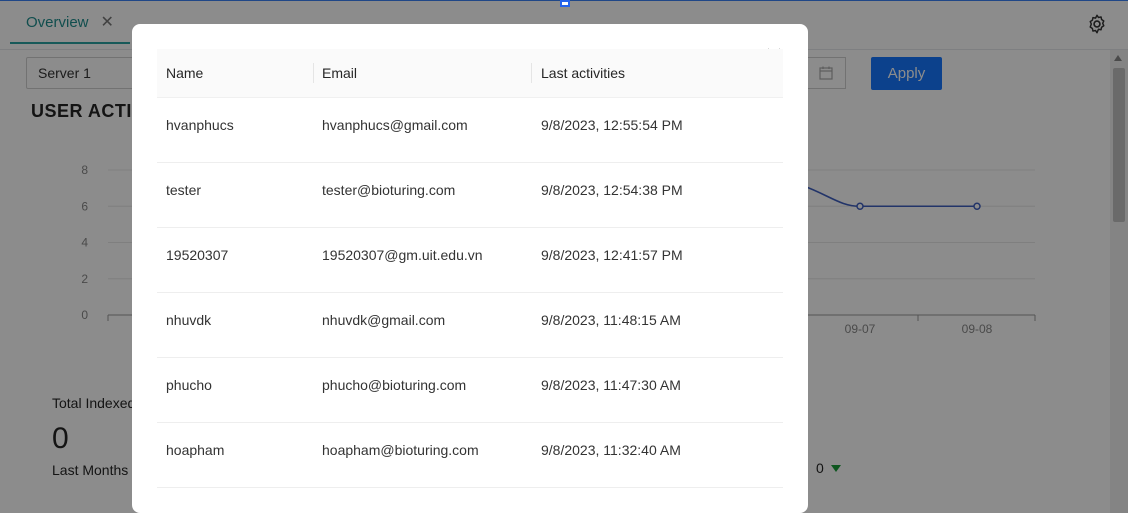  Describe the element at coordinates (612, 255) in the screenshot. I see `last-activity-time: 9/8/2023, 12:41:57 PM` at that location.